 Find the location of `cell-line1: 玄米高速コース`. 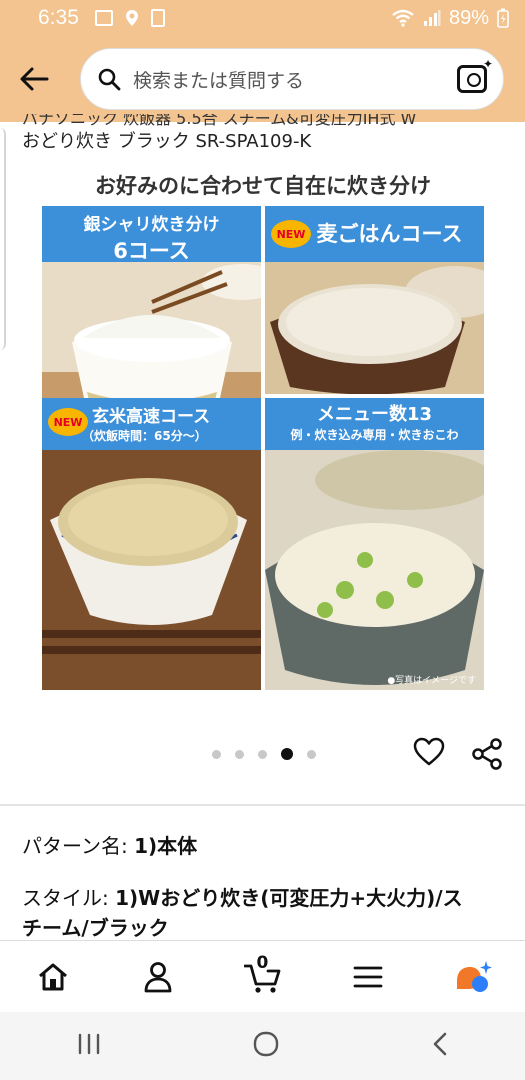

cell-line1: 玄米高速コース is located at coordinates (151, 417).